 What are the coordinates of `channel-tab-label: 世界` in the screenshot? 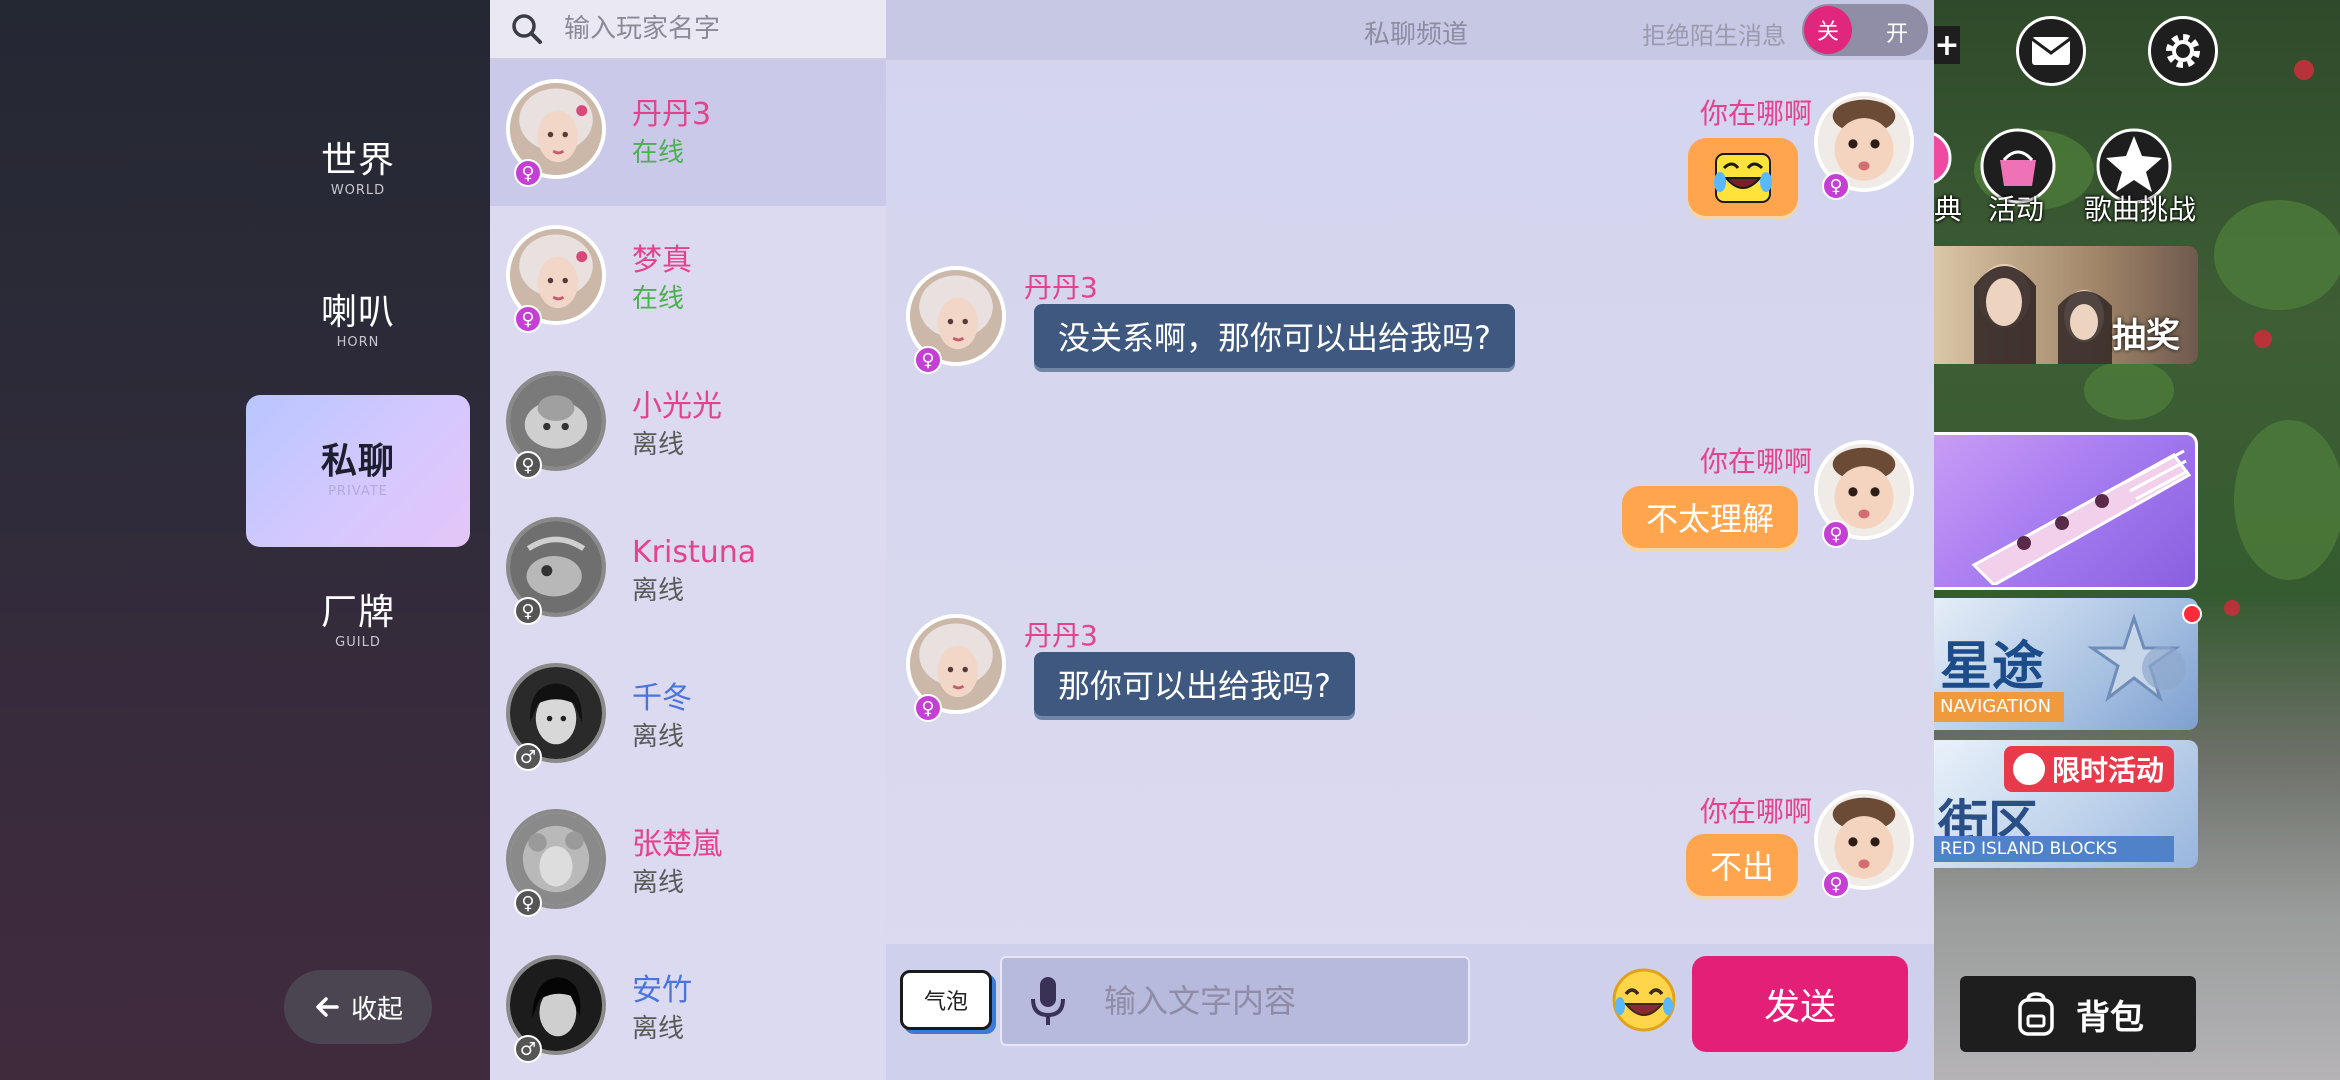 It's located at (357, 160).